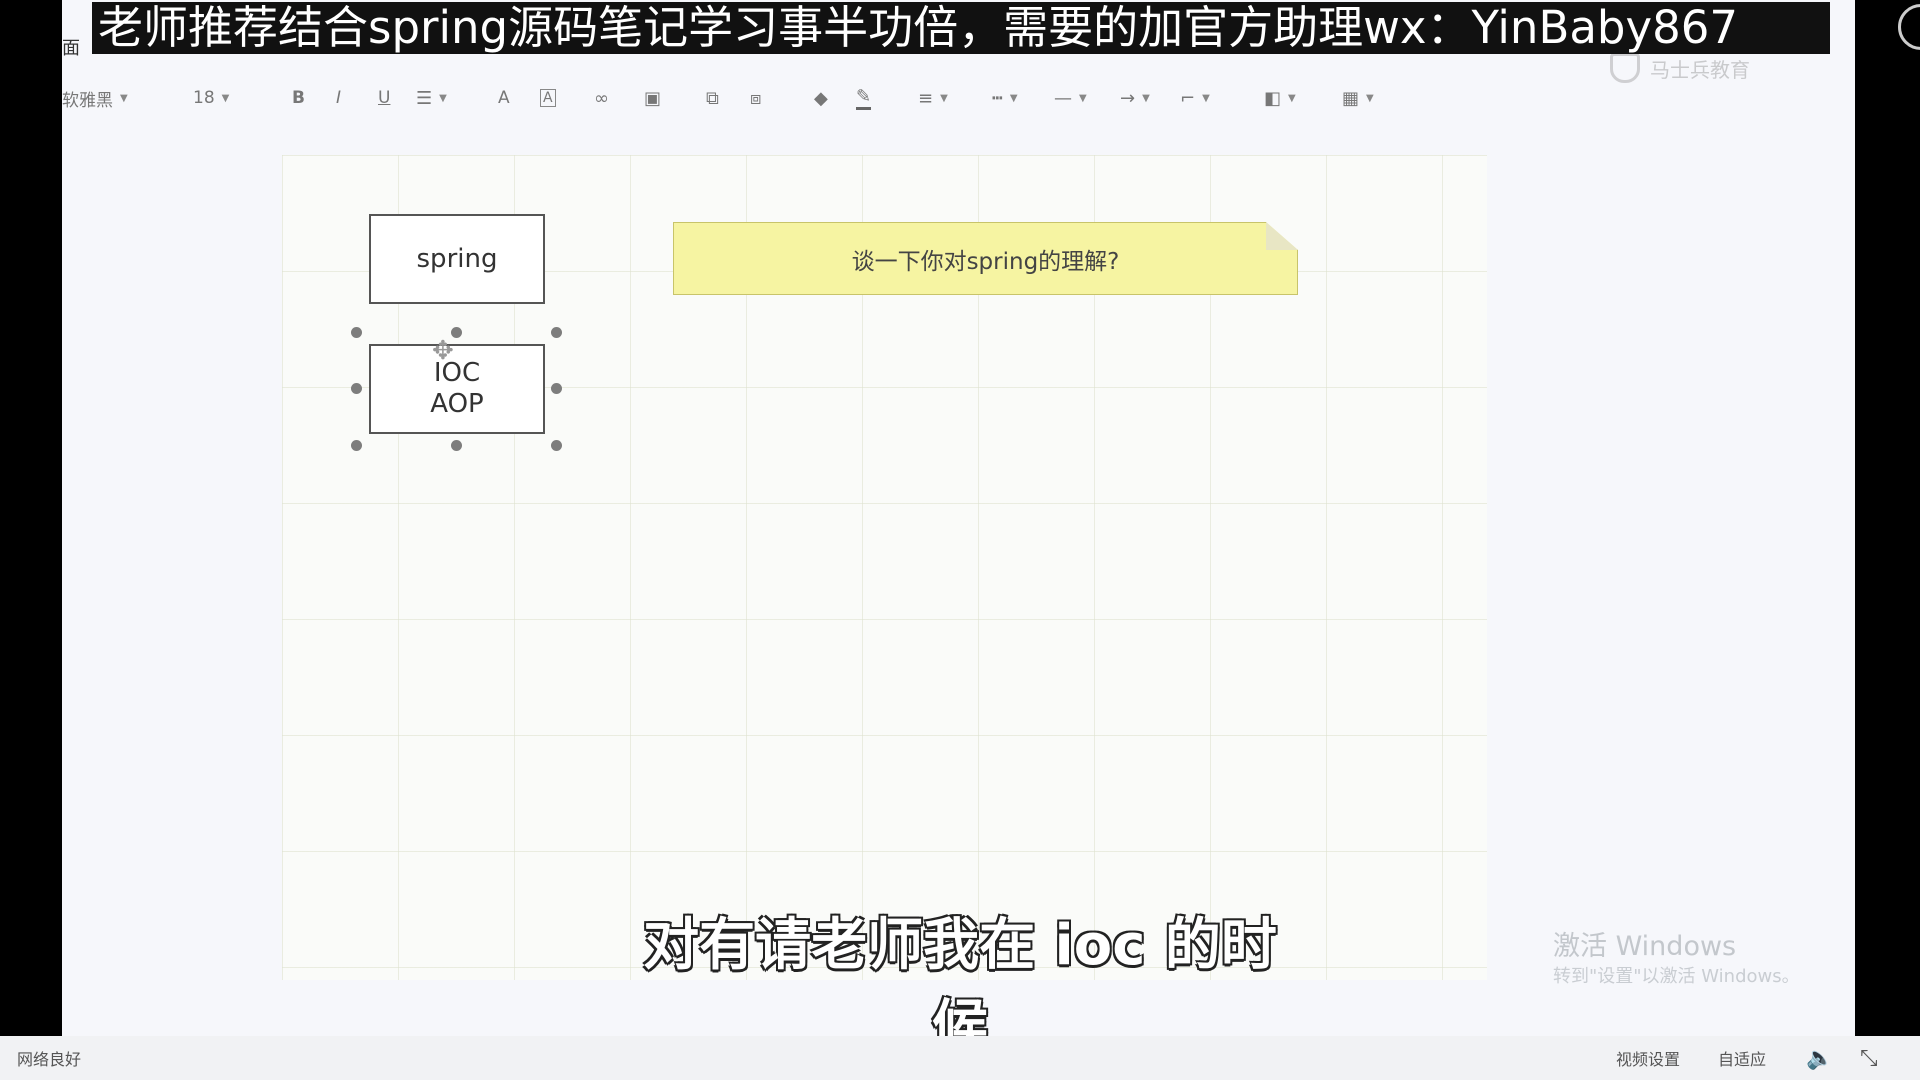 This screenshot has width=1920, height=1080. I want to click on align-button: ☰ ▼, so click(431, 98).